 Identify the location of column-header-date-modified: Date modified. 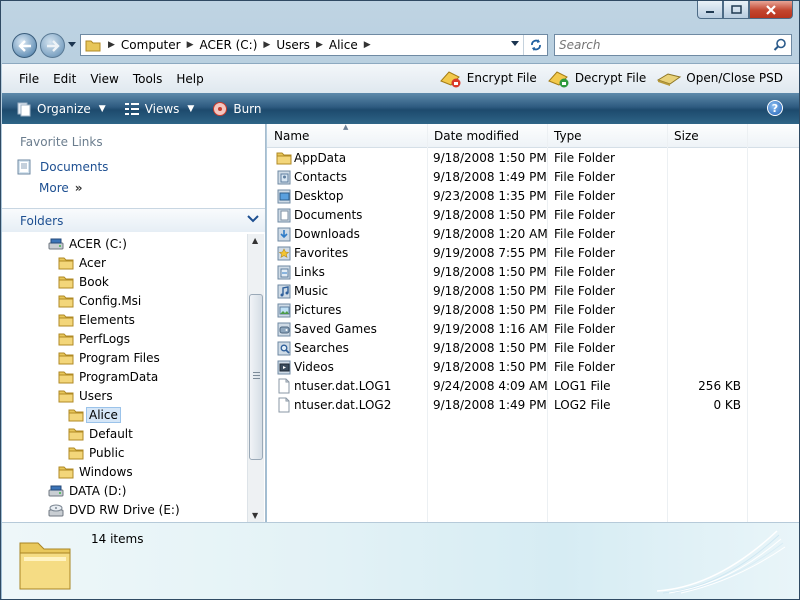
(476, 136).